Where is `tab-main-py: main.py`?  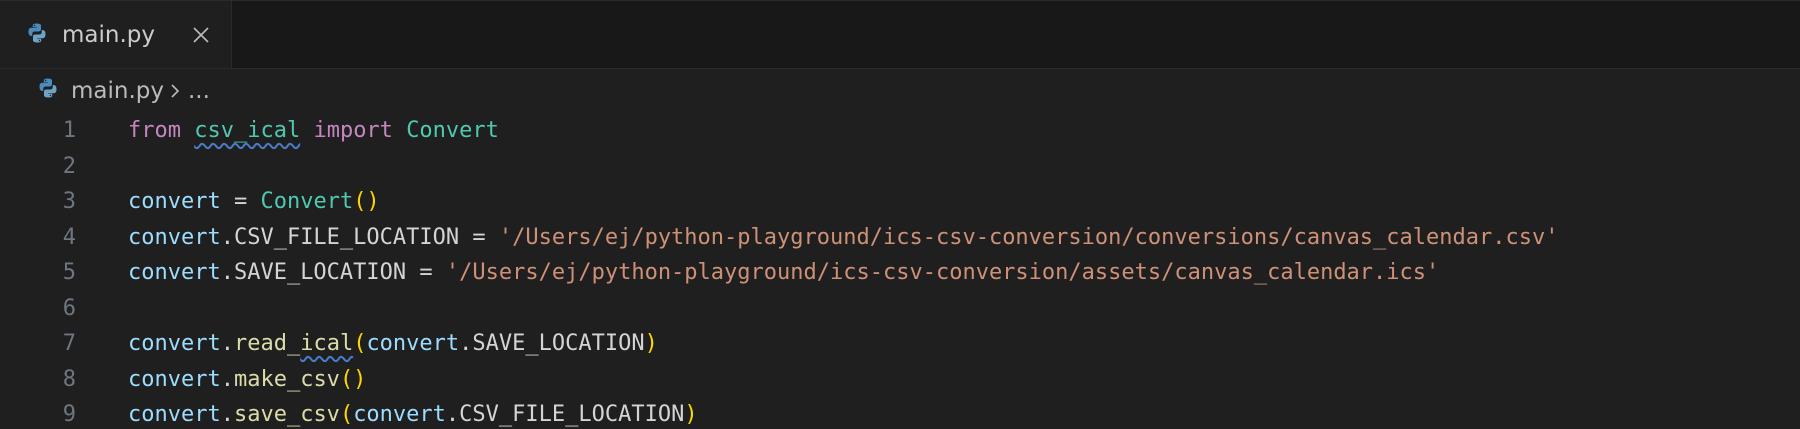 tab-main-py: main.py is located at coordinates (116, 34).